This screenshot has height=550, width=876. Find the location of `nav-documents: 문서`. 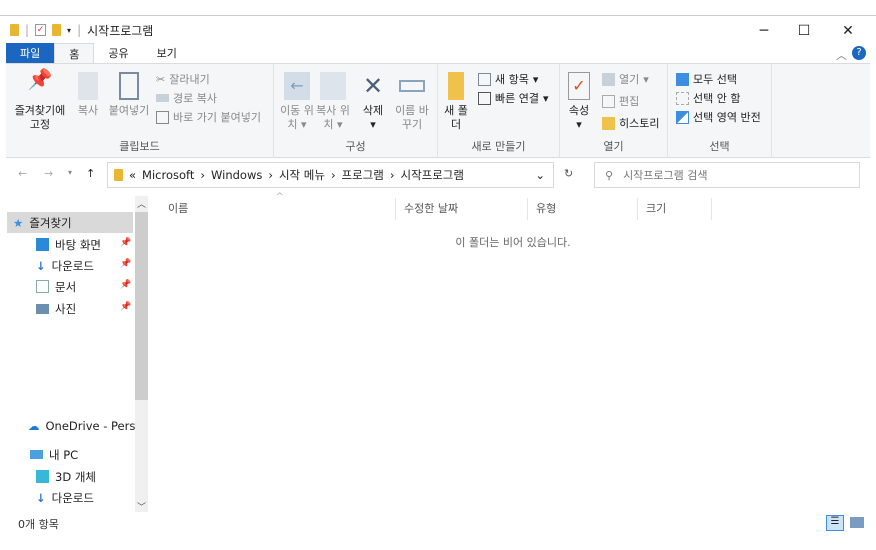

nav-documents: 문서 is located at coordinates (56, 286).